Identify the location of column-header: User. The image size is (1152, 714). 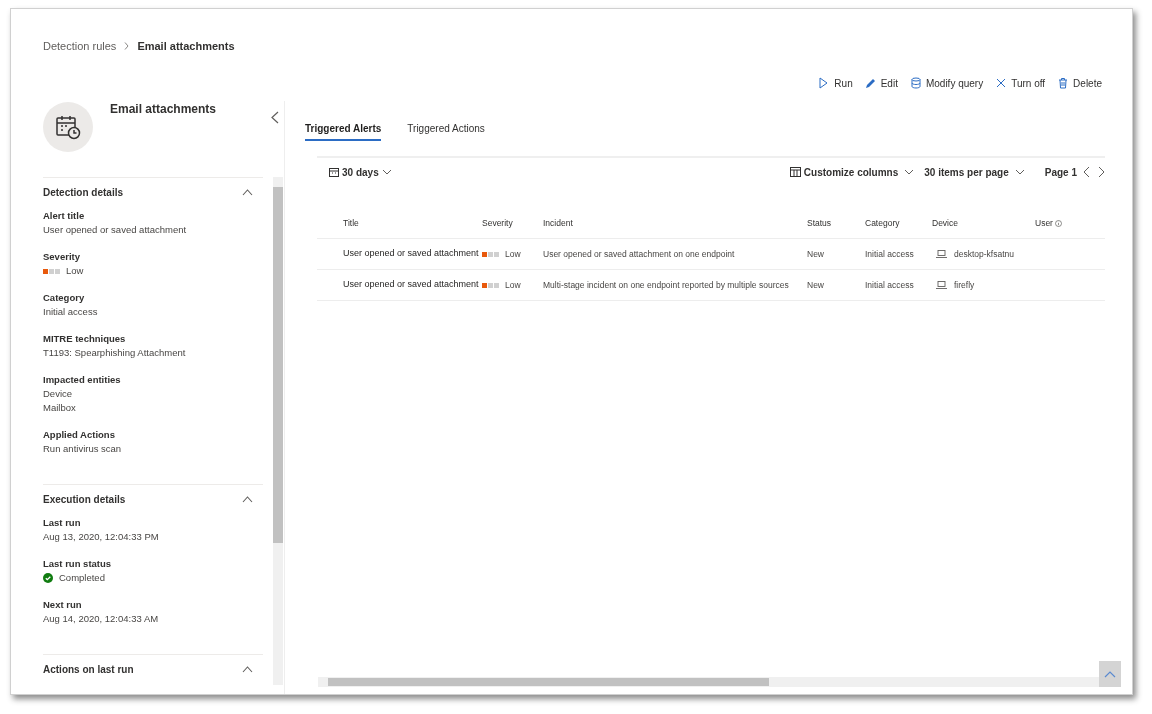
(1044, 223).